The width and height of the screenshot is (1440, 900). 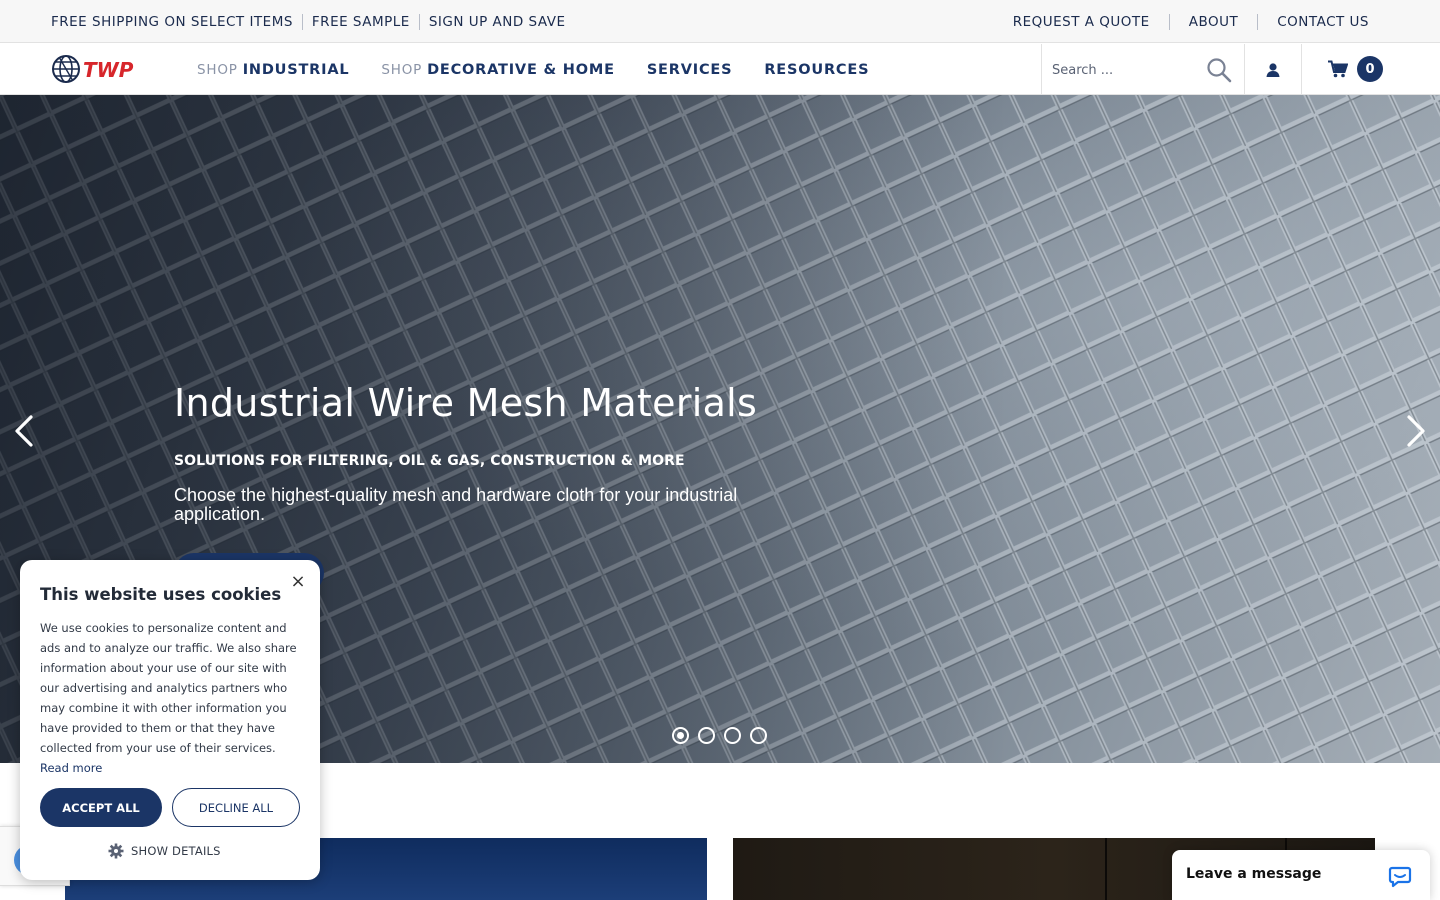 I want to click on chevron-right-icon, so click(x=1416, y=431).